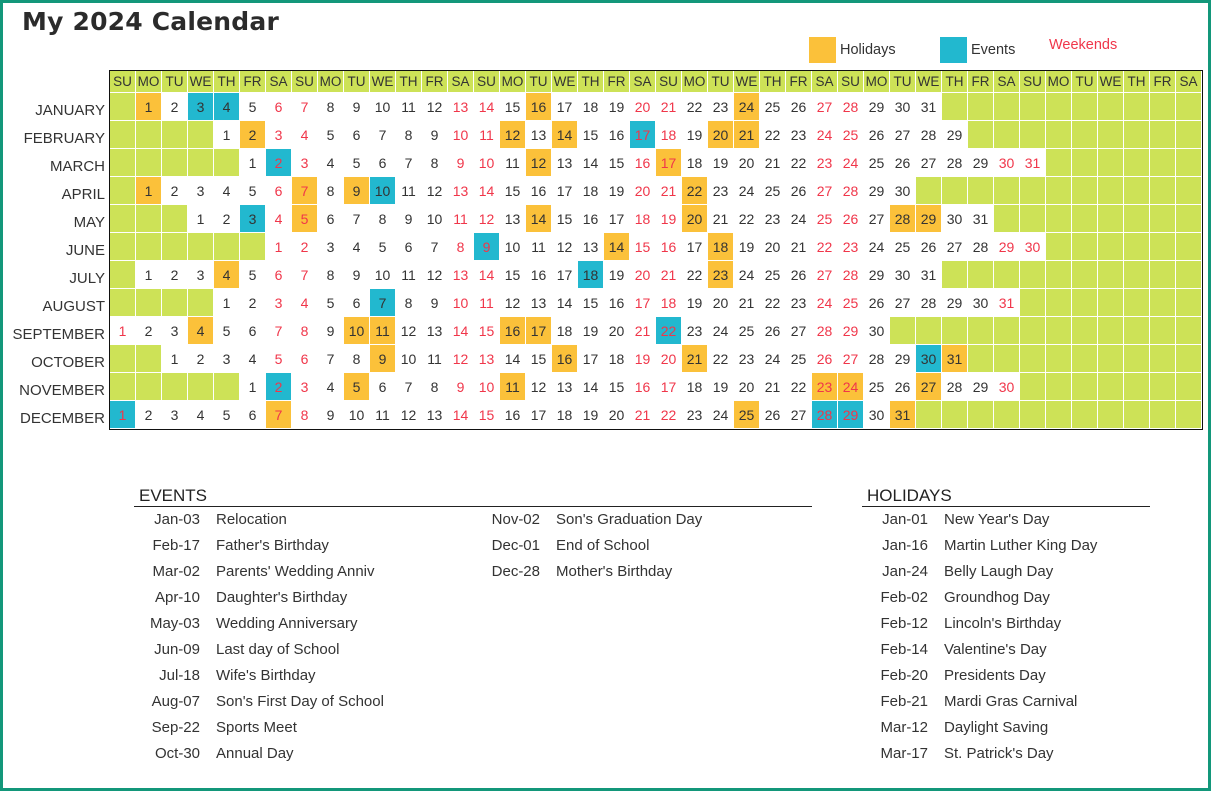 This screenshot has height=791, width=1211. Describe the element at coordinates (851, 415) in the screenshot. I see `event-day-cell: 29` at that location.